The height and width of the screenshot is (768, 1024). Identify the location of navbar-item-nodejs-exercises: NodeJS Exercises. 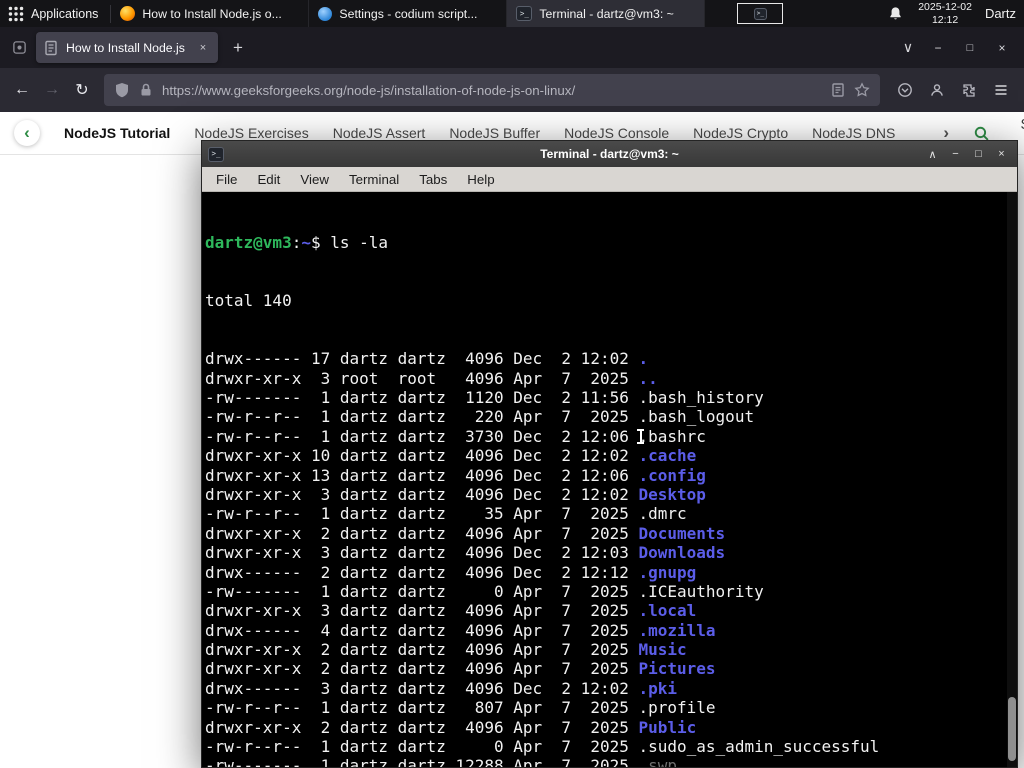
(251, 133).